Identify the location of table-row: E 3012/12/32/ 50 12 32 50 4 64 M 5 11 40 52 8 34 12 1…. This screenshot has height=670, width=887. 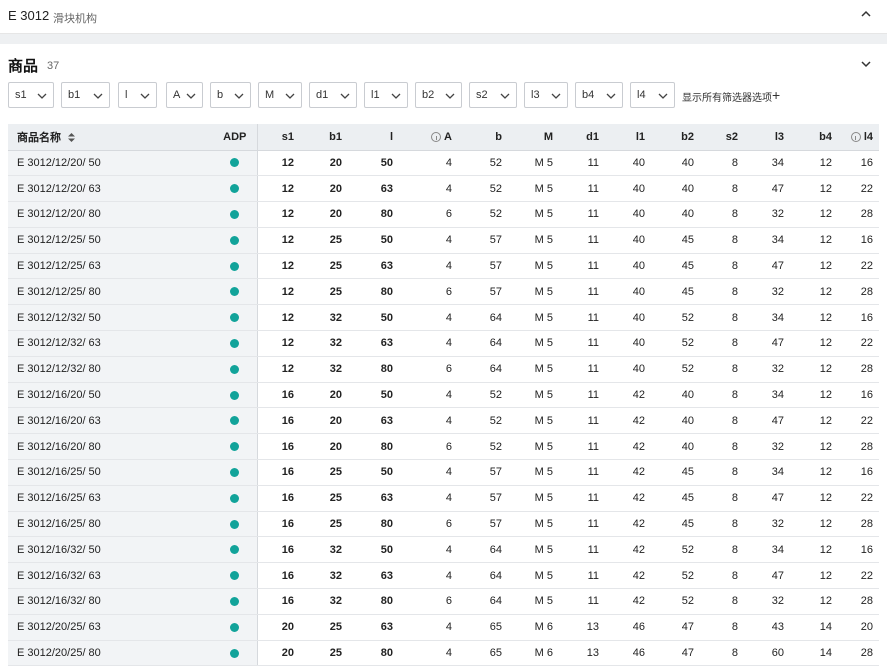
(443, 318).